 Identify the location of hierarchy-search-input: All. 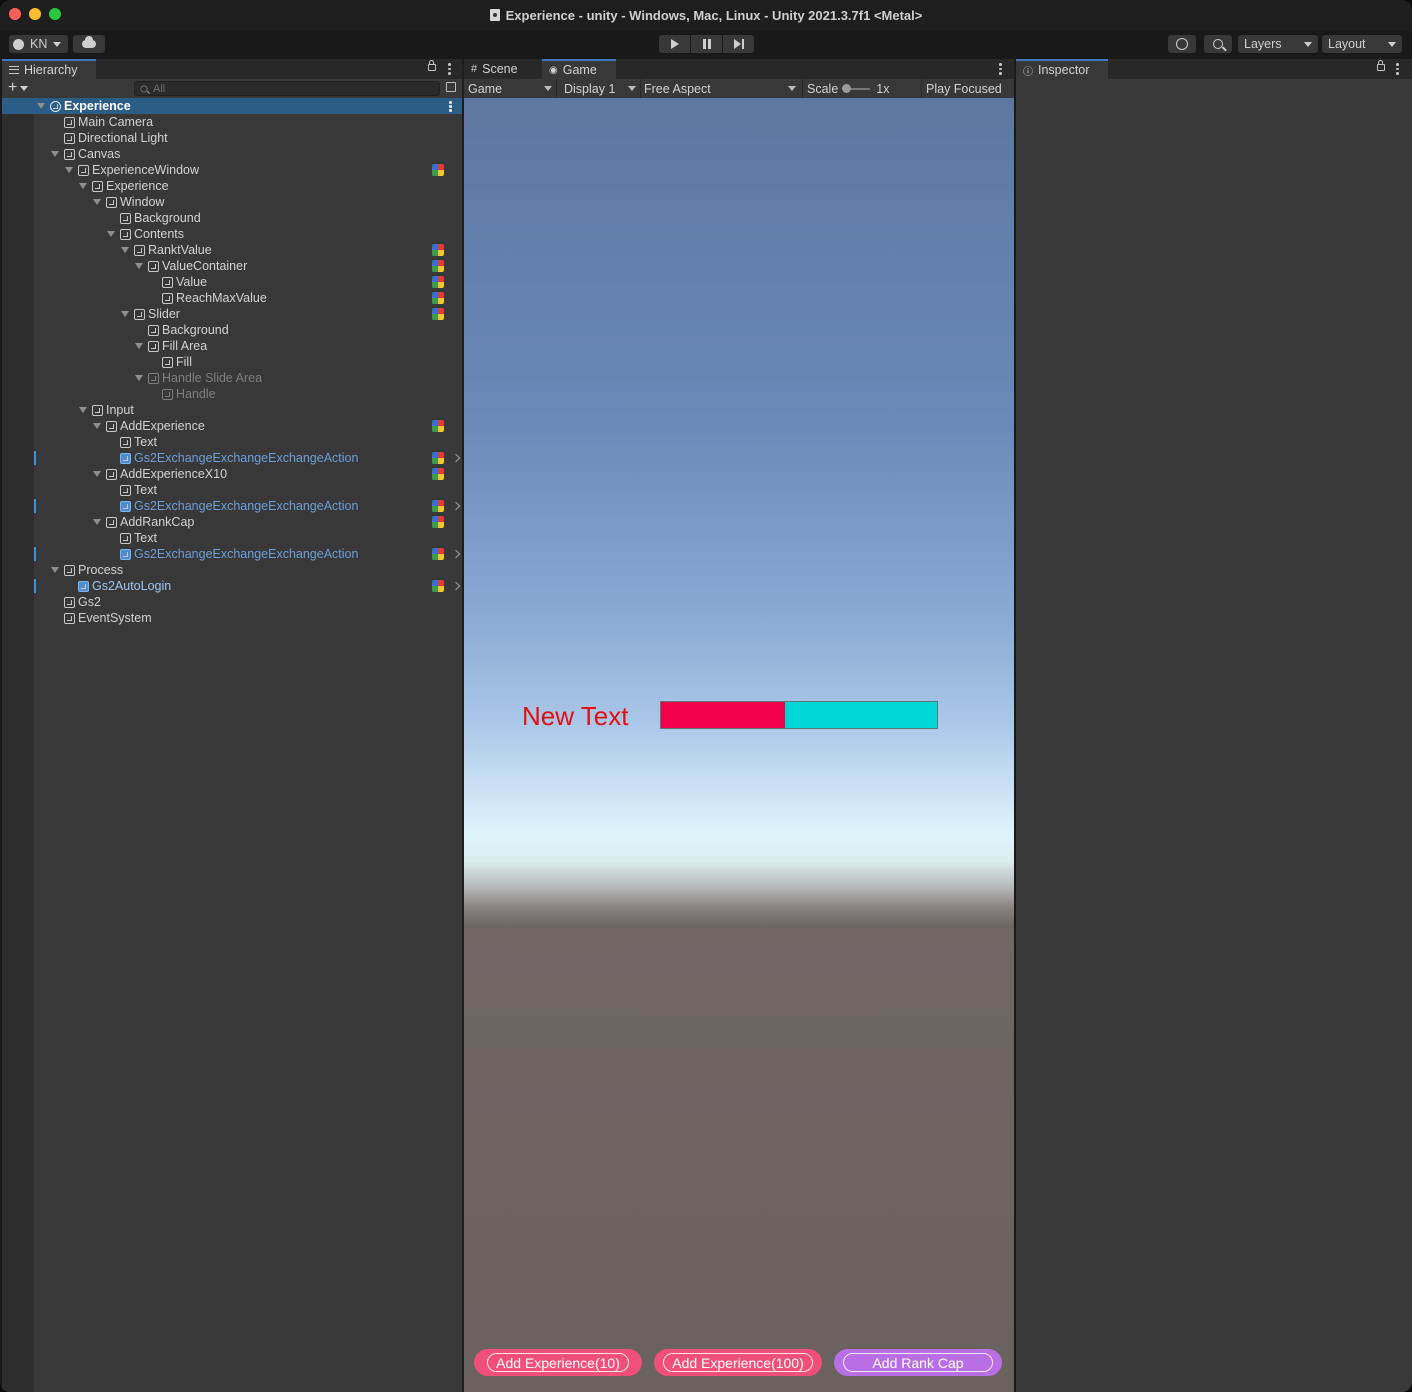
(287, 88).